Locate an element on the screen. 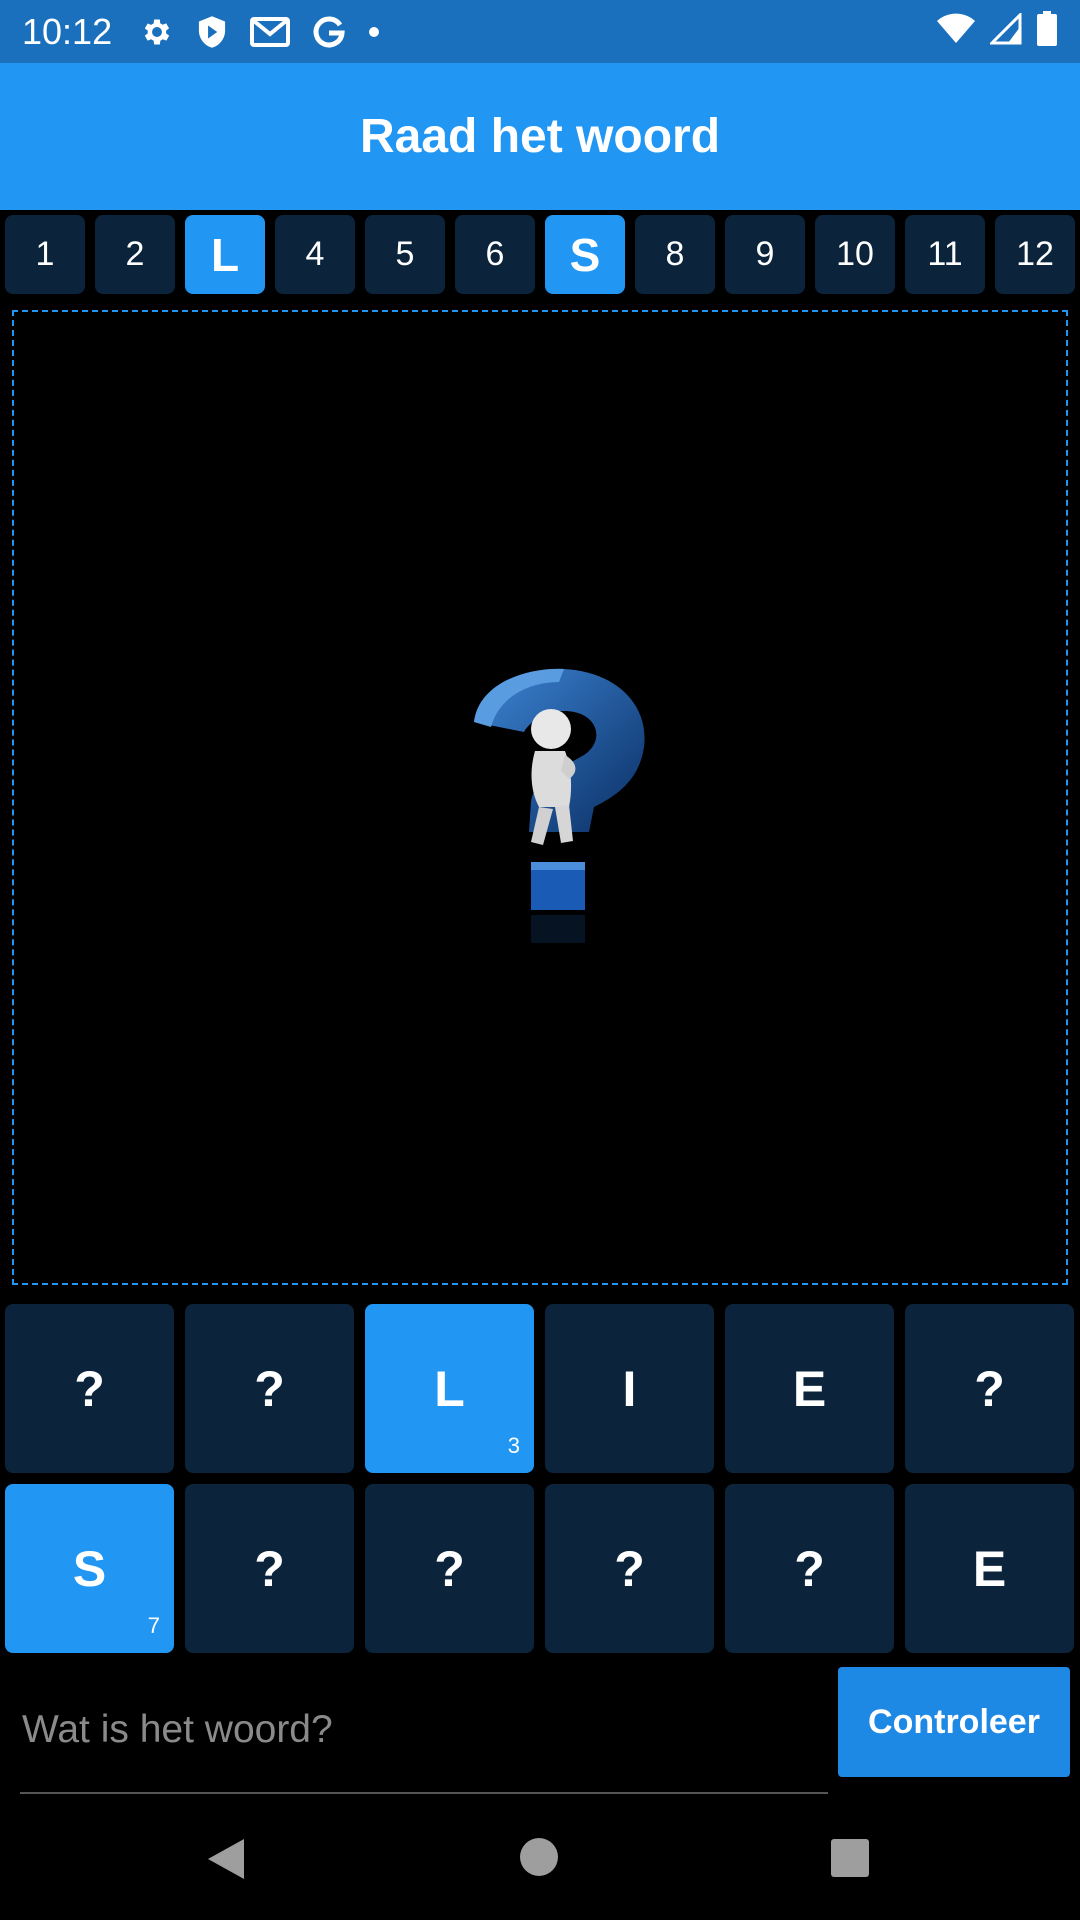 Image resolution: width=1080 pixels, height=1920 pixels. position-tile-6: 6 is located at coordinates (495, 254).